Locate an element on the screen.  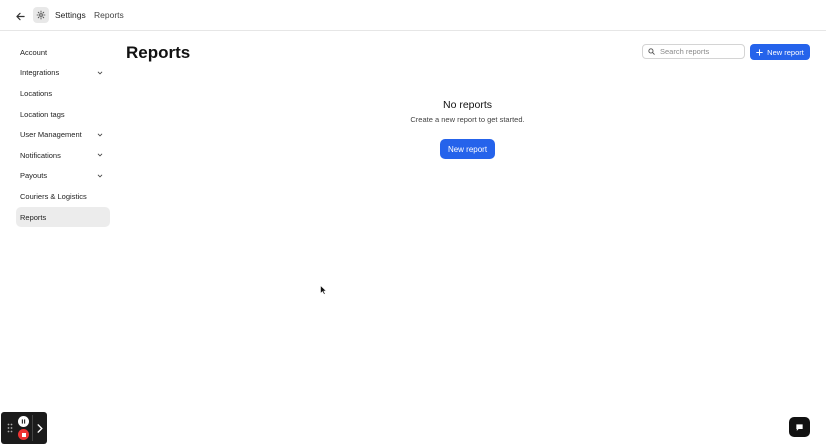
search-input is located at coordinates (700, 51).